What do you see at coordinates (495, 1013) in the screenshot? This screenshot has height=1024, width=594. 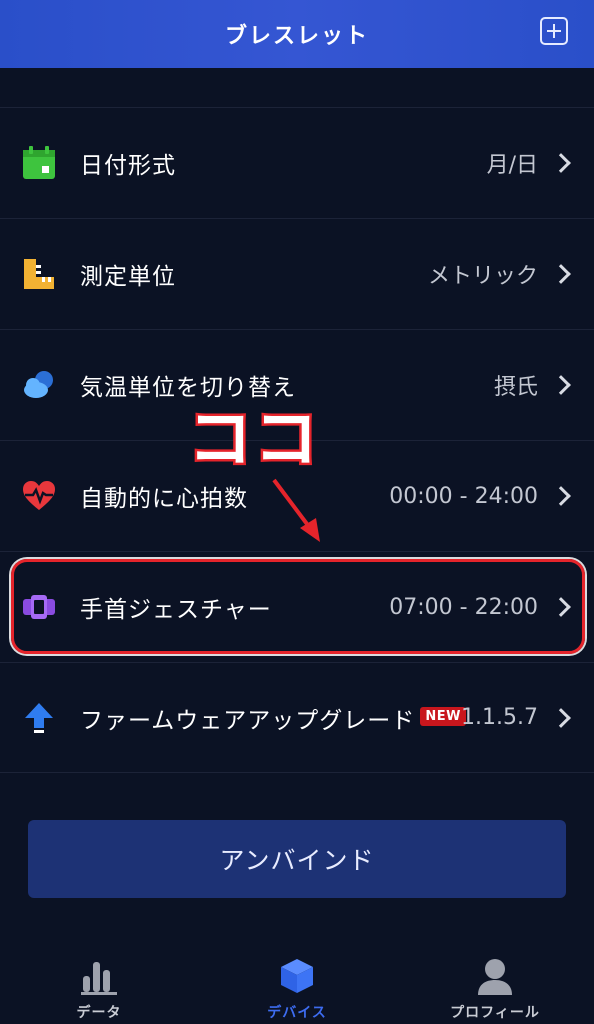 I see `tab-label: プロフィール` at bounding box center [495, 1013].